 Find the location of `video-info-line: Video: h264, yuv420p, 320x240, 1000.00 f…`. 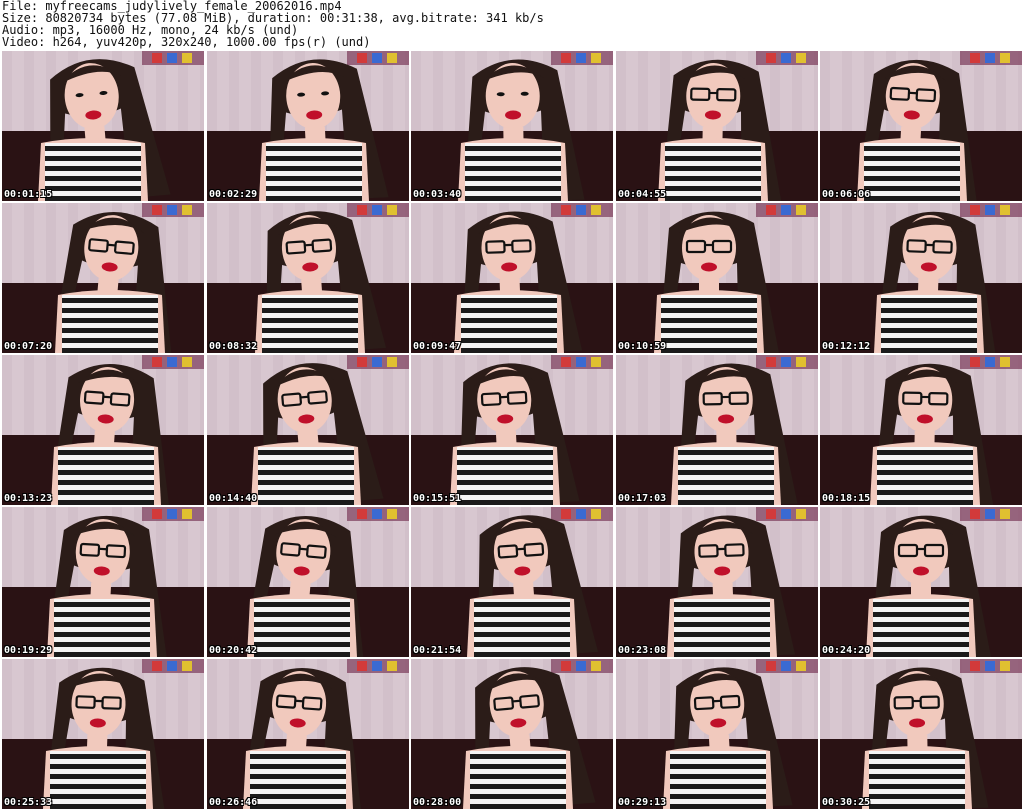

video-info-line: Video: h264, yuv420p, 320x240, 1000.00 f… is located at coordinates (186, 42).